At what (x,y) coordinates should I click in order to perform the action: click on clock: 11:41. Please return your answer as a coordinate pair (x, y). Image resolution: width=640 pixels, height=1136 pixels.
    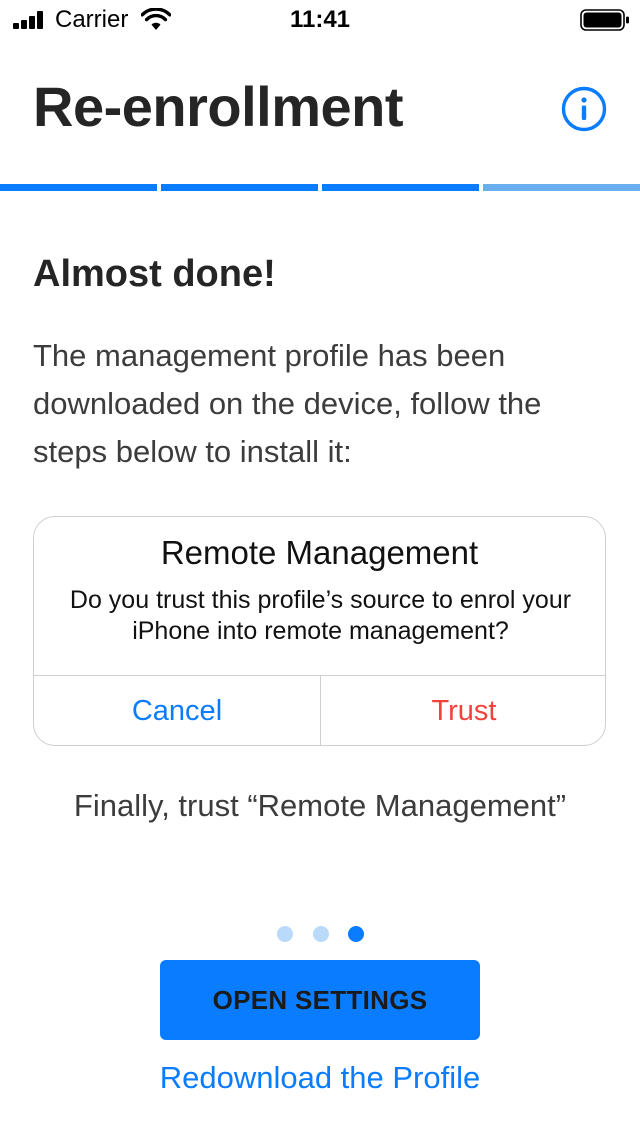
    Looking at the image, I should click on (320, 19).